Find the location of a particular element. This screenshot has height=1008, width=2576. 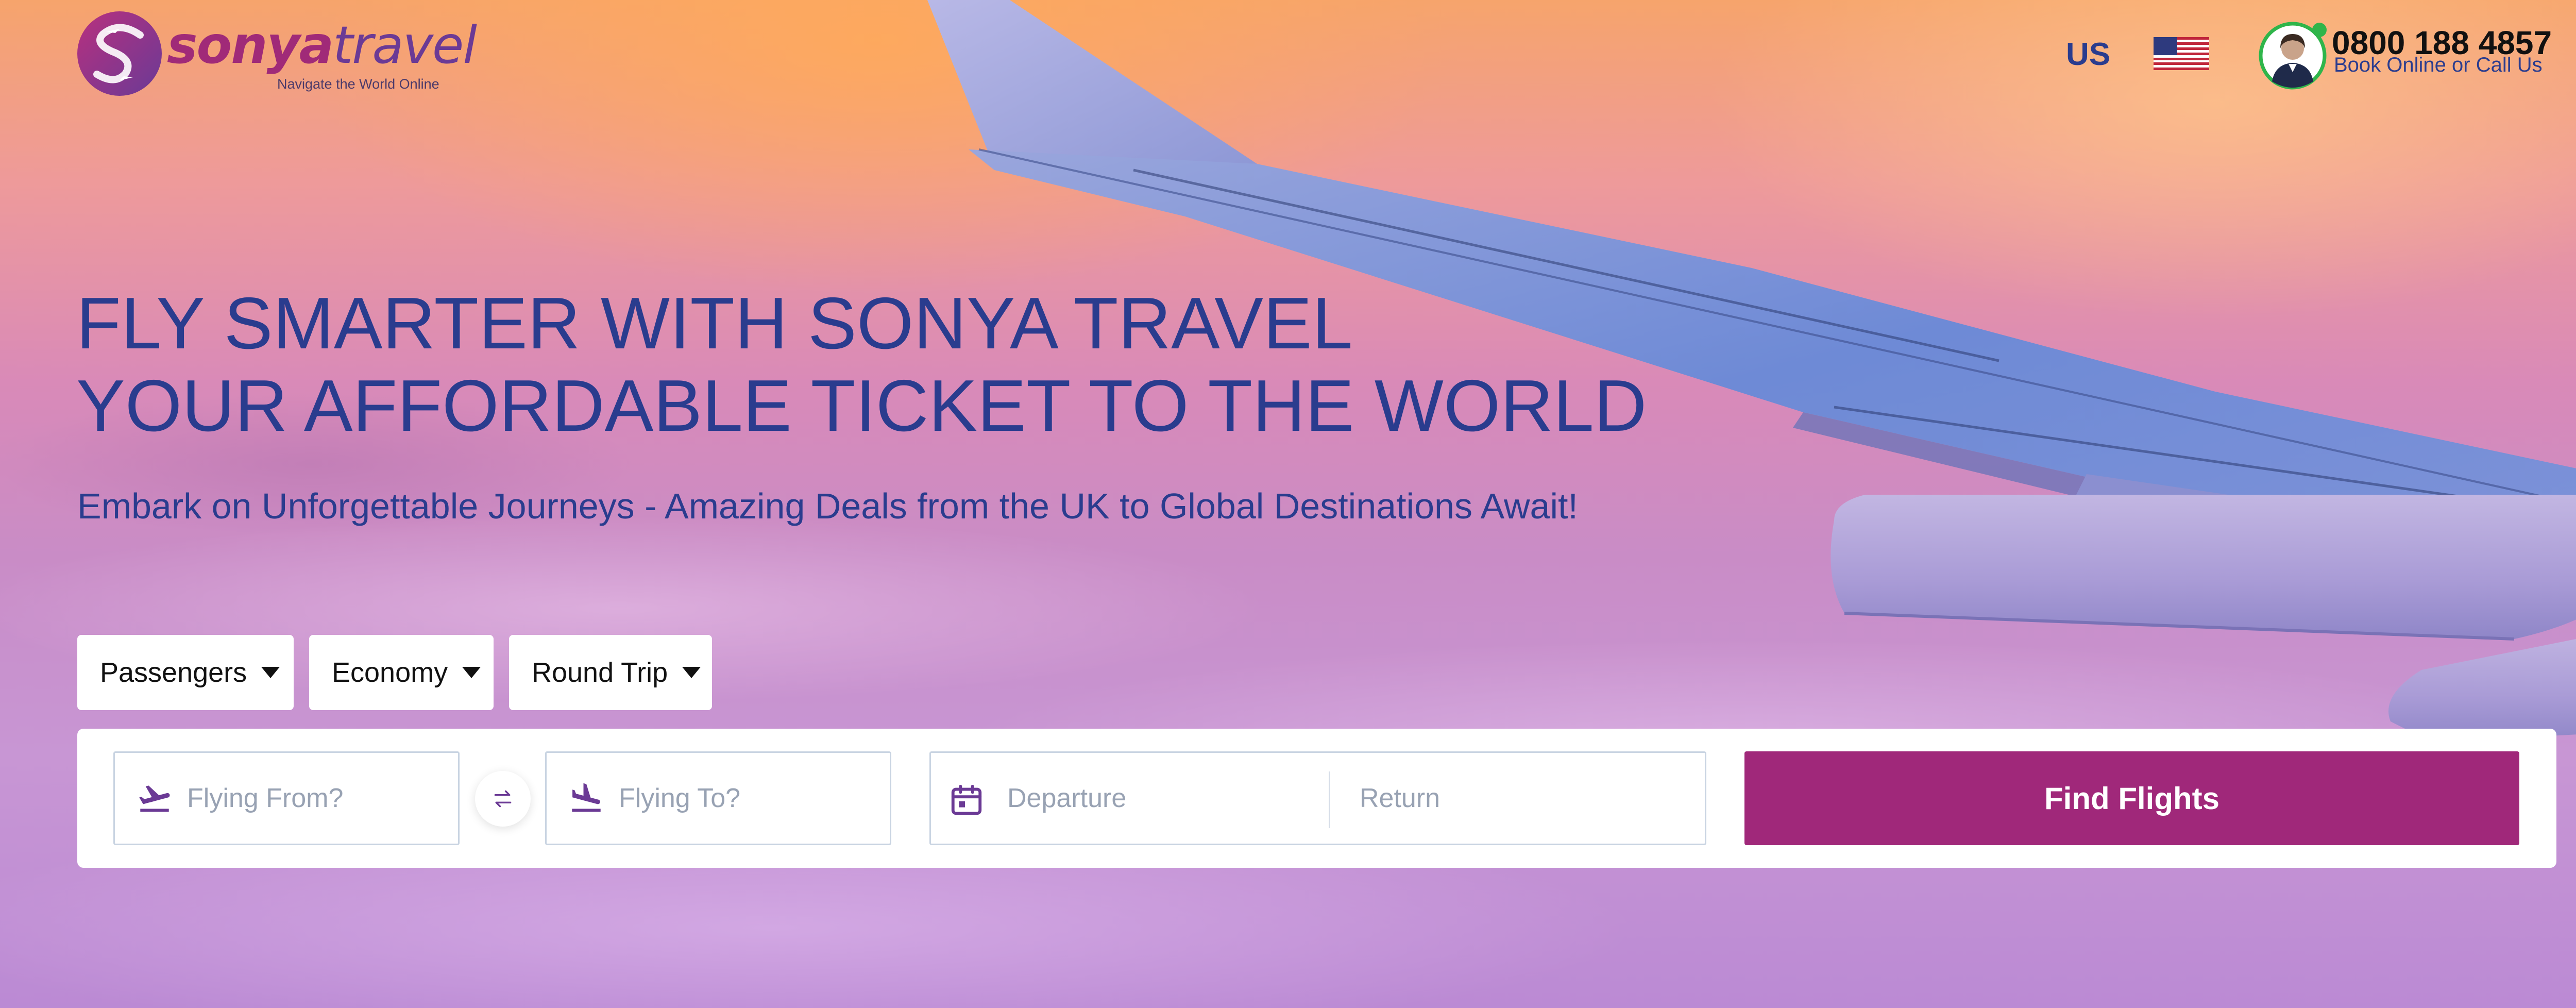

travel-dates-field: Departure Return is located at coordinates (1318, 798).